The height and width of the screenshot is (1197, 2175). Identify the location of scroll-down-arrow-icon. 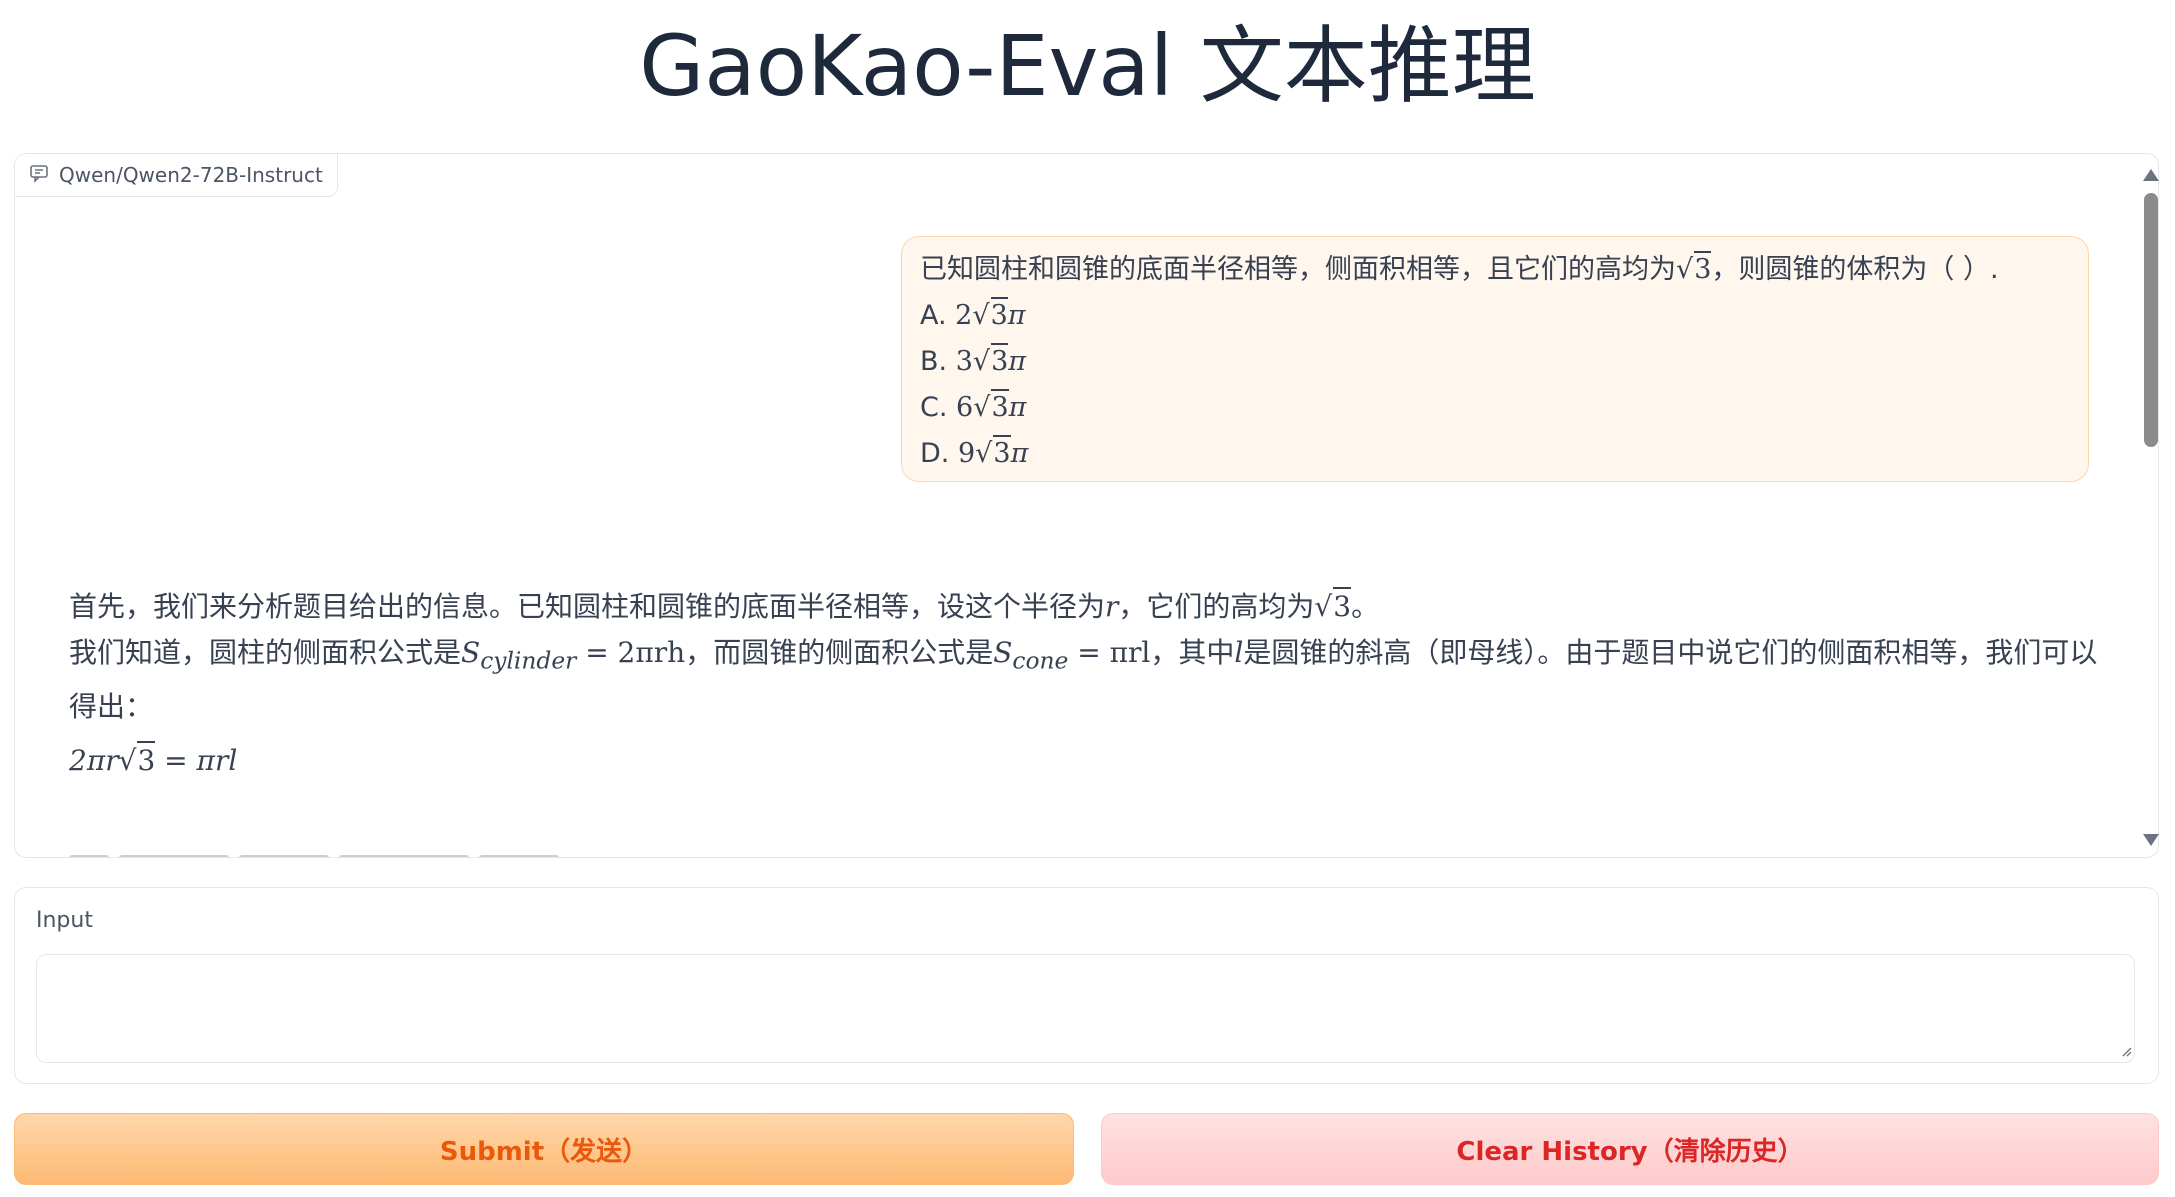
(2151, 840).